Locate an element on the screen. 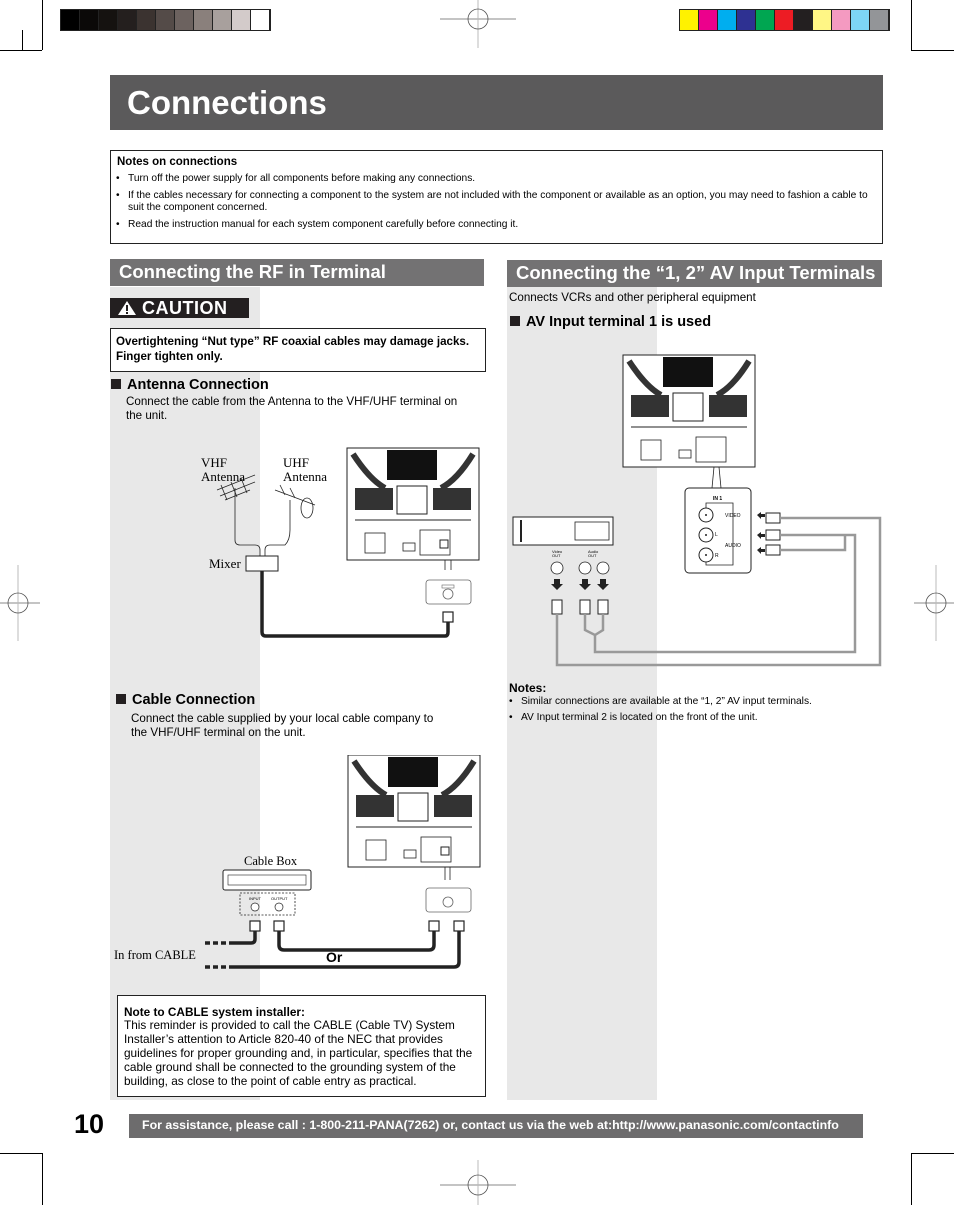  uhf-label-2: Antenna is located at coordinates (305, 476).